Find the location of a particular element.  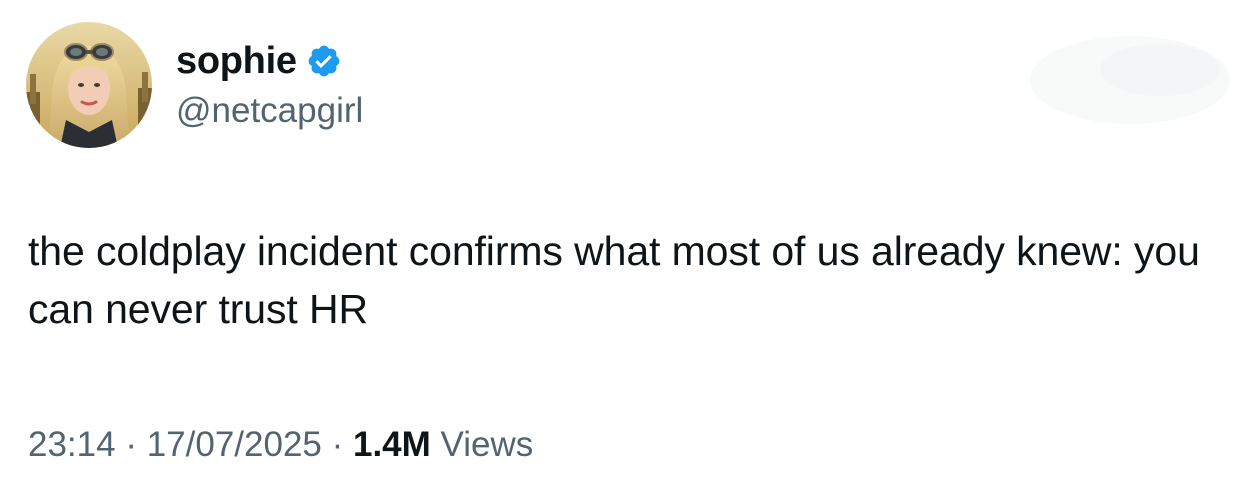

tweet-meta: 23:14 · 17/07/2025 · 1.4M Views is located at coordinates (280, 445).